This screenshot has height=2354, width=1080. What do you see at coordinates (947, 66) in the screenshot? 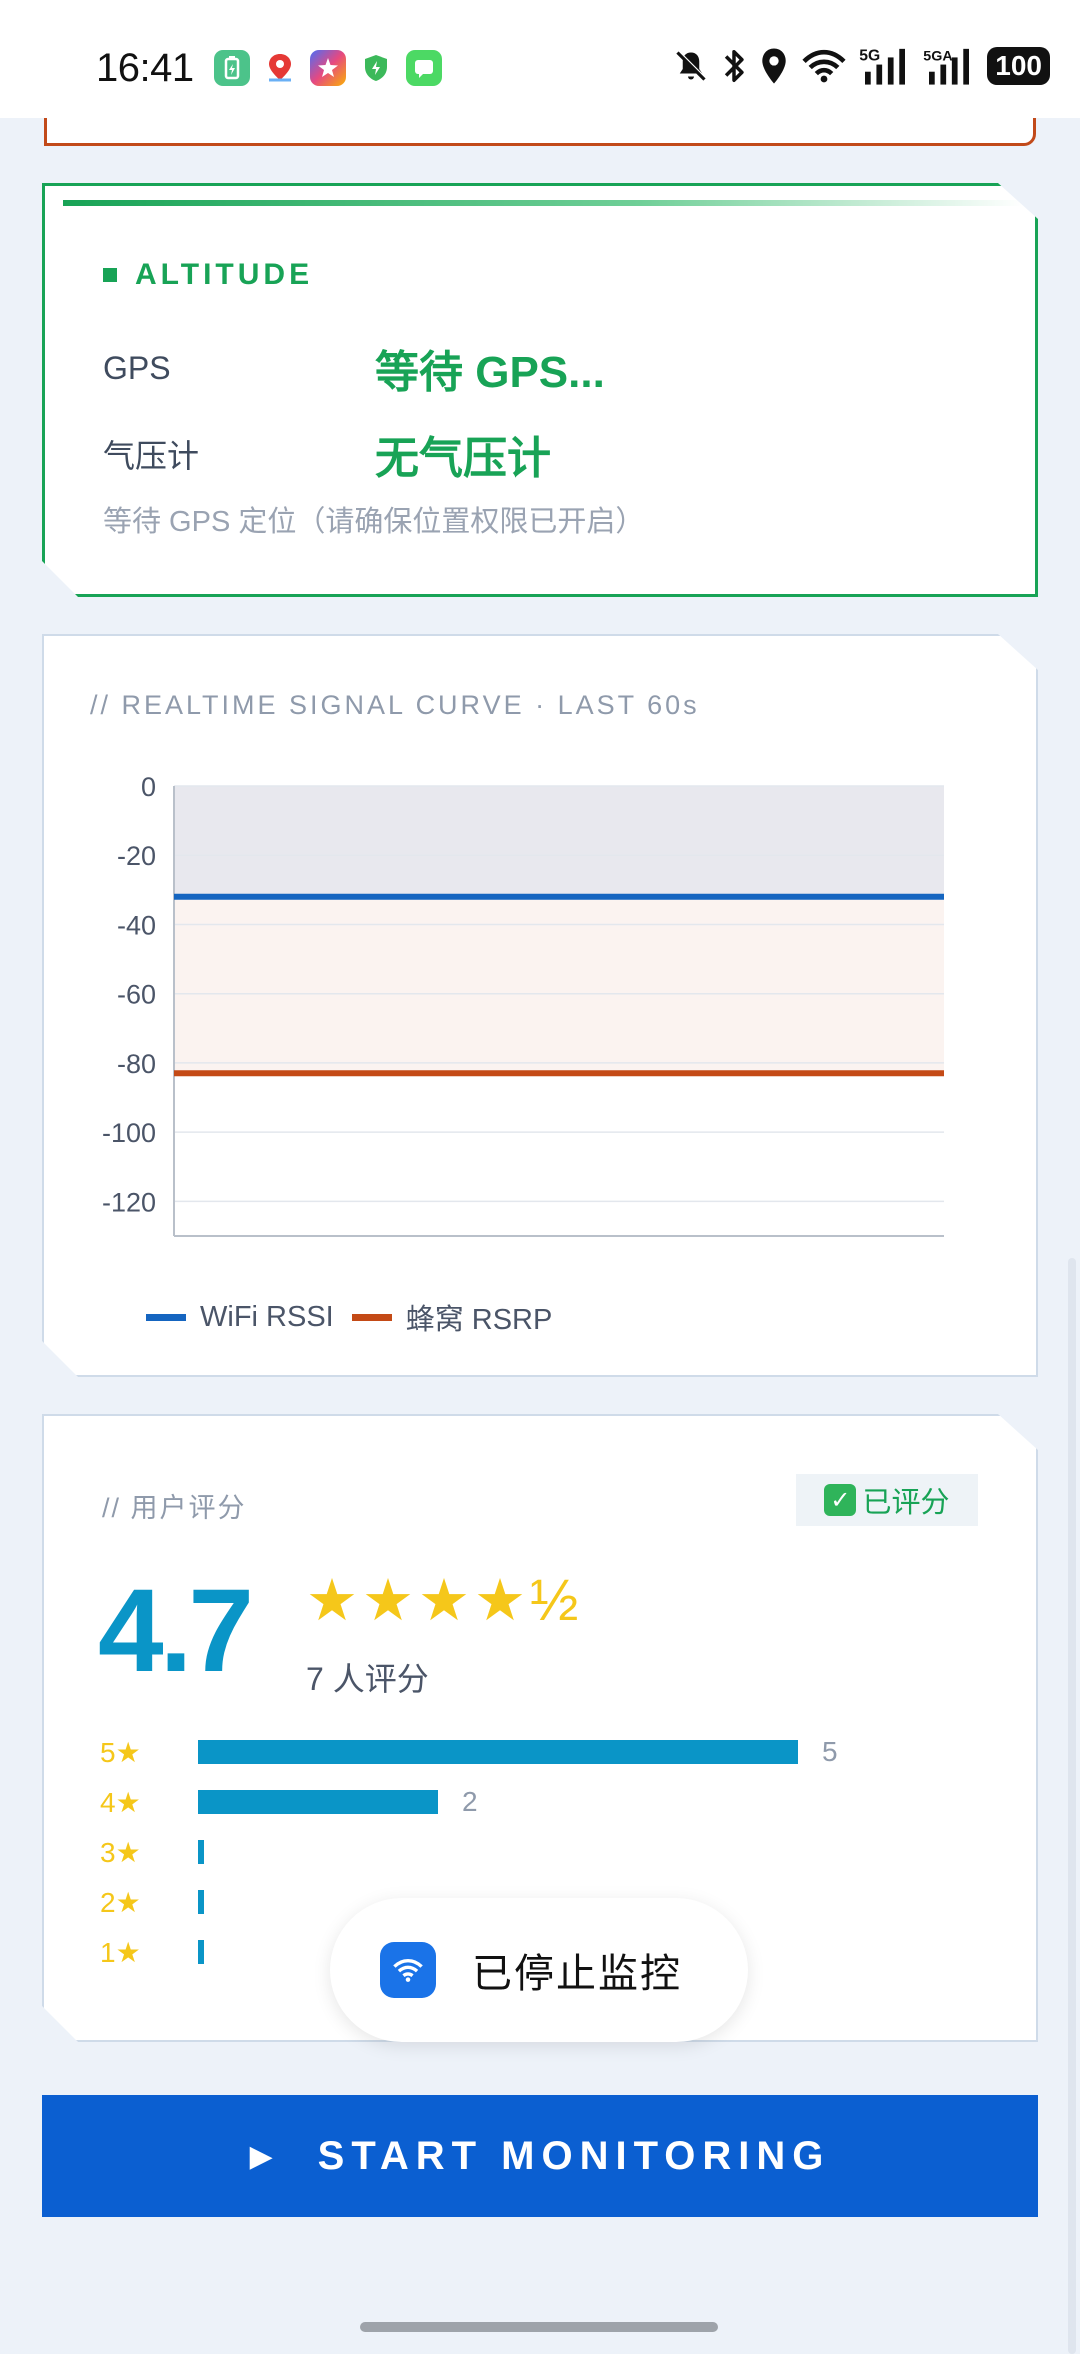
I see `signal-5ga-icon: 5GA` at bounding box center [947, 66].